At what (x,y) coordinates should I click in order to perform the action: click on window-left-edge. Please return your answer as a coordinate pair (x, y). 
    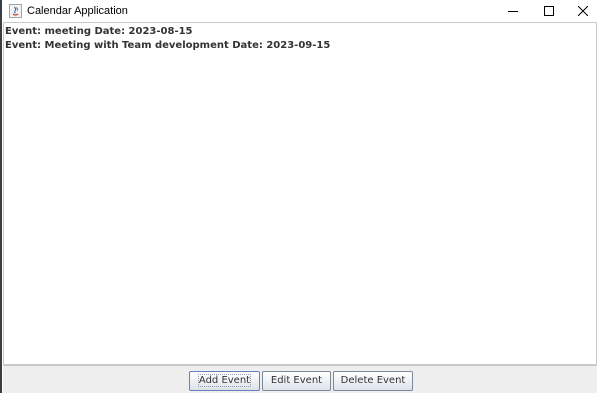
    Looking at the image, I should click on (1, 196).